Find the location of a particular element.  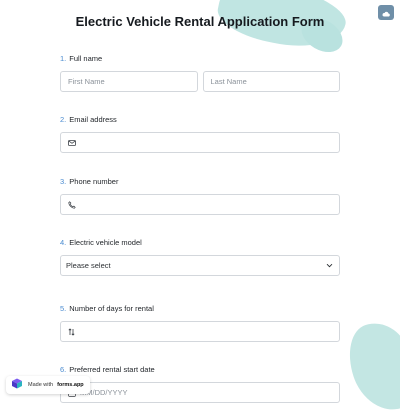

sort-arrows-icon is located at coordinates (71, 331).